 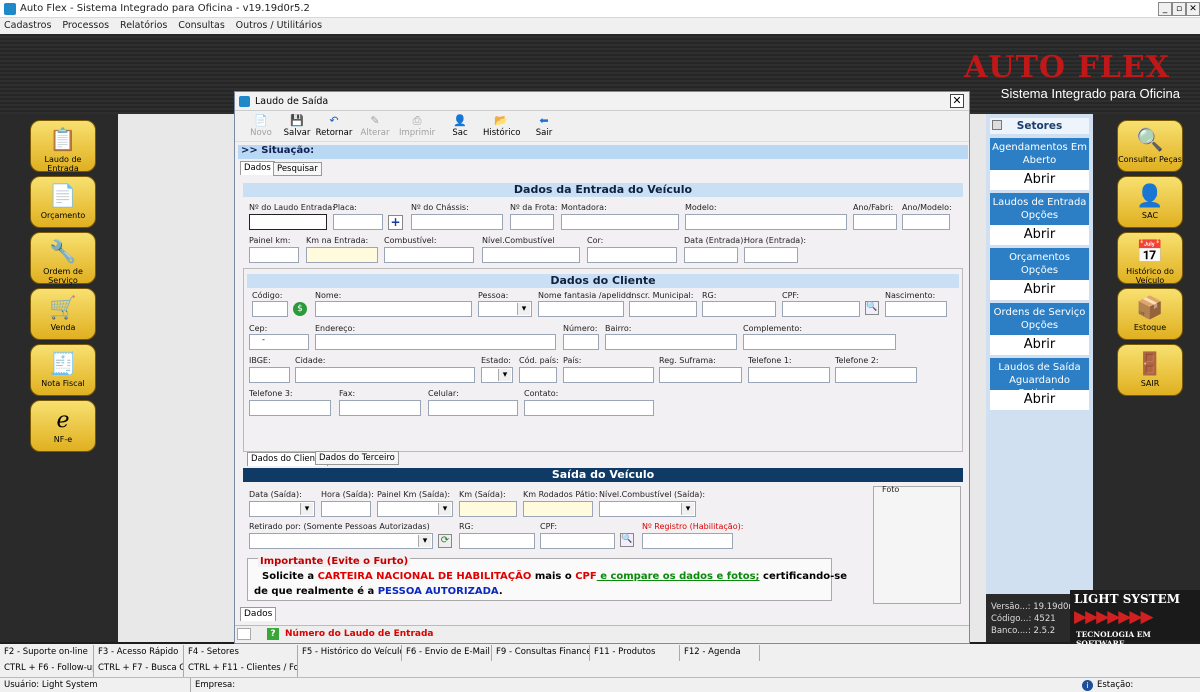 I want to click on fkey-acesso-rapido: F3 - Acesso Rápido, so click(x=139, y=653).